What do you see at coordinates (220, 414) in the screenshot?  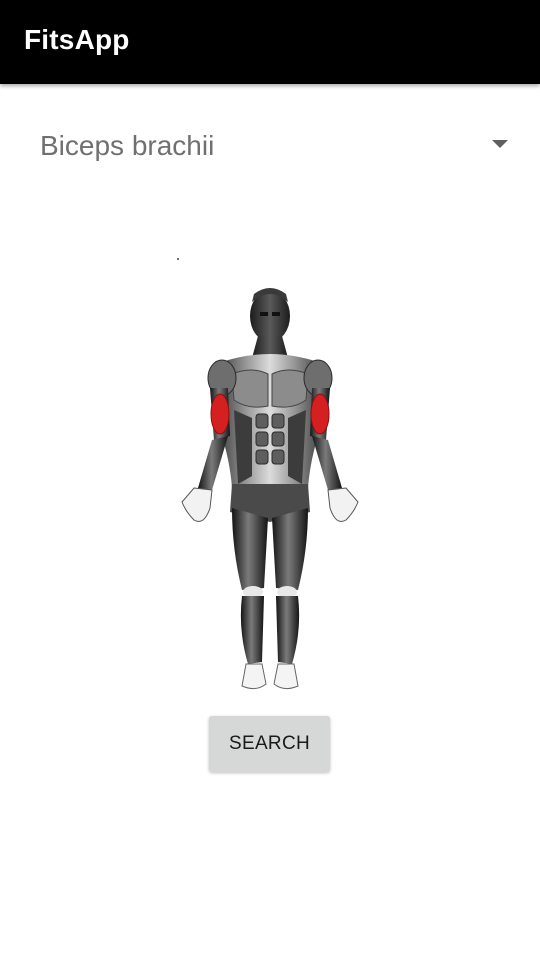 I see `left-biceps-highlight` at bounding box center [220, 414].